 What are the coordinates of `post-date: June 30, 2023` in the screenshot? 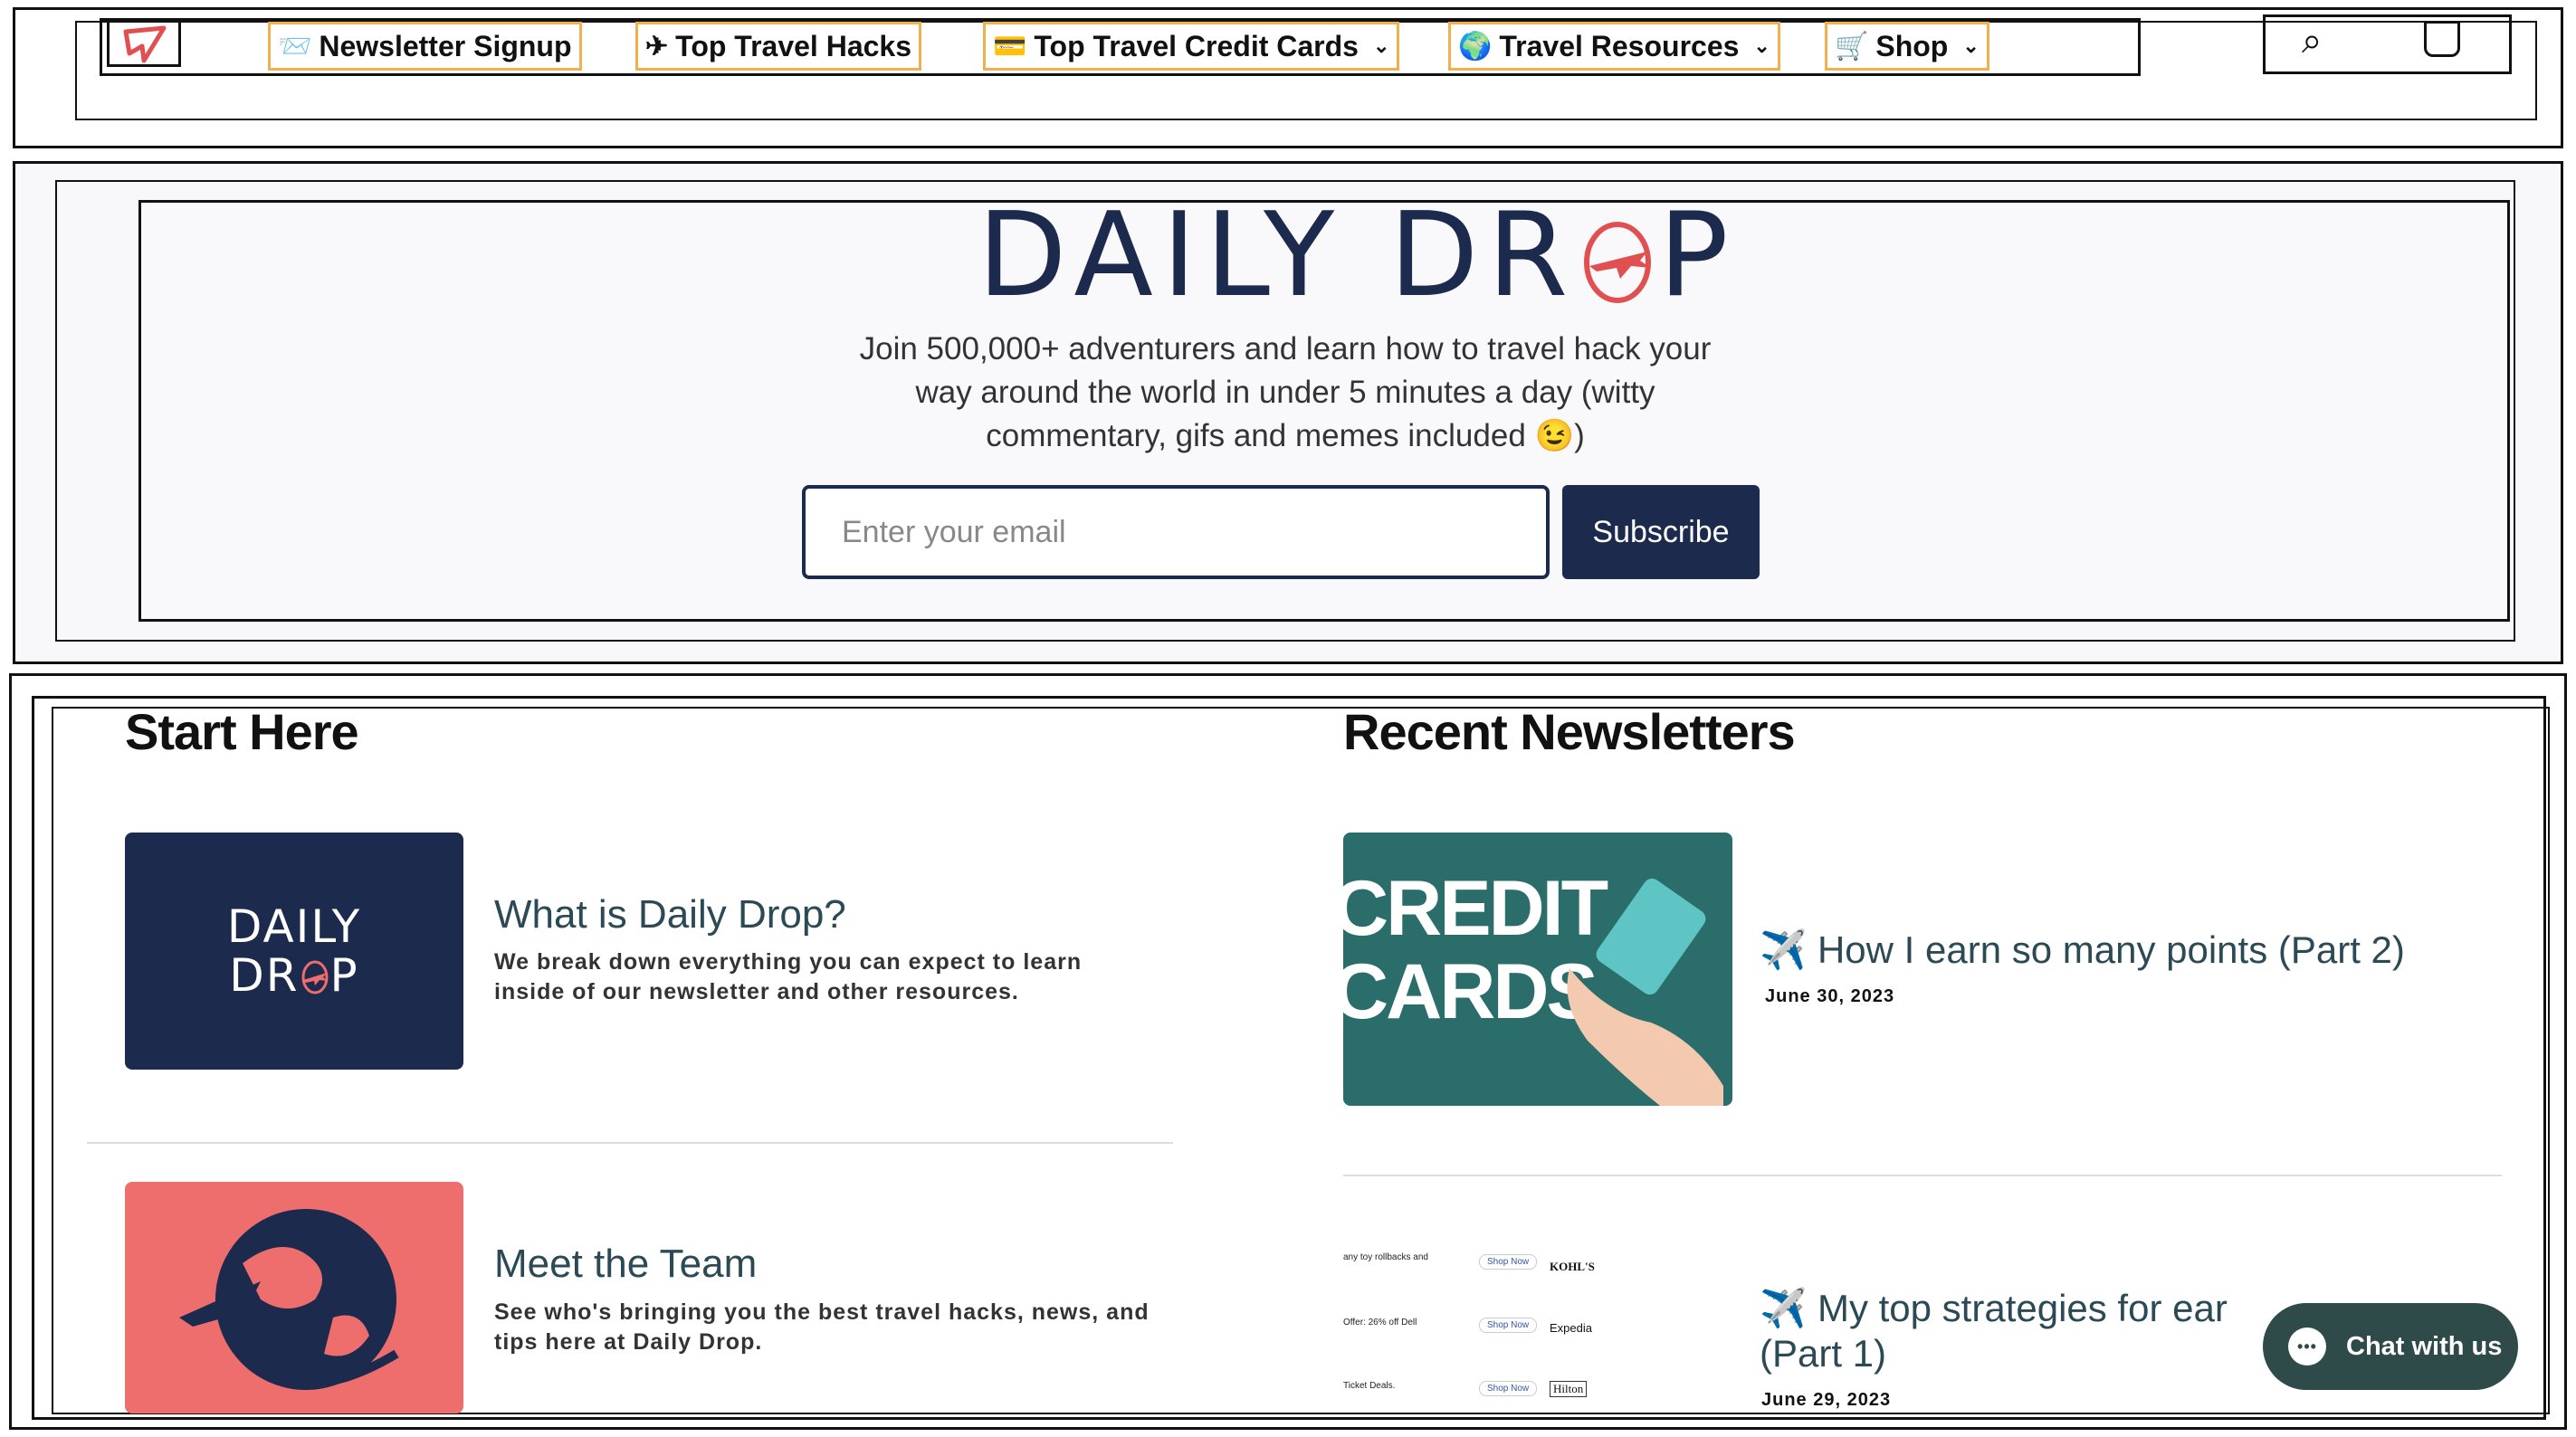 It's located at (1830, 996).